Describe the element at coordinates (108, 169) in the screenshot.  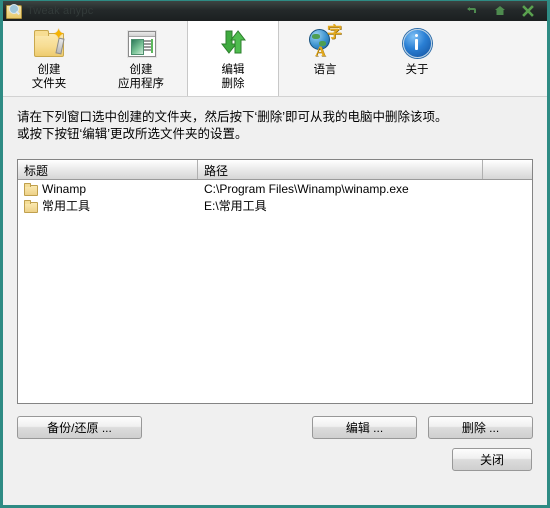
I see `column-header-title: 标题` at that location.